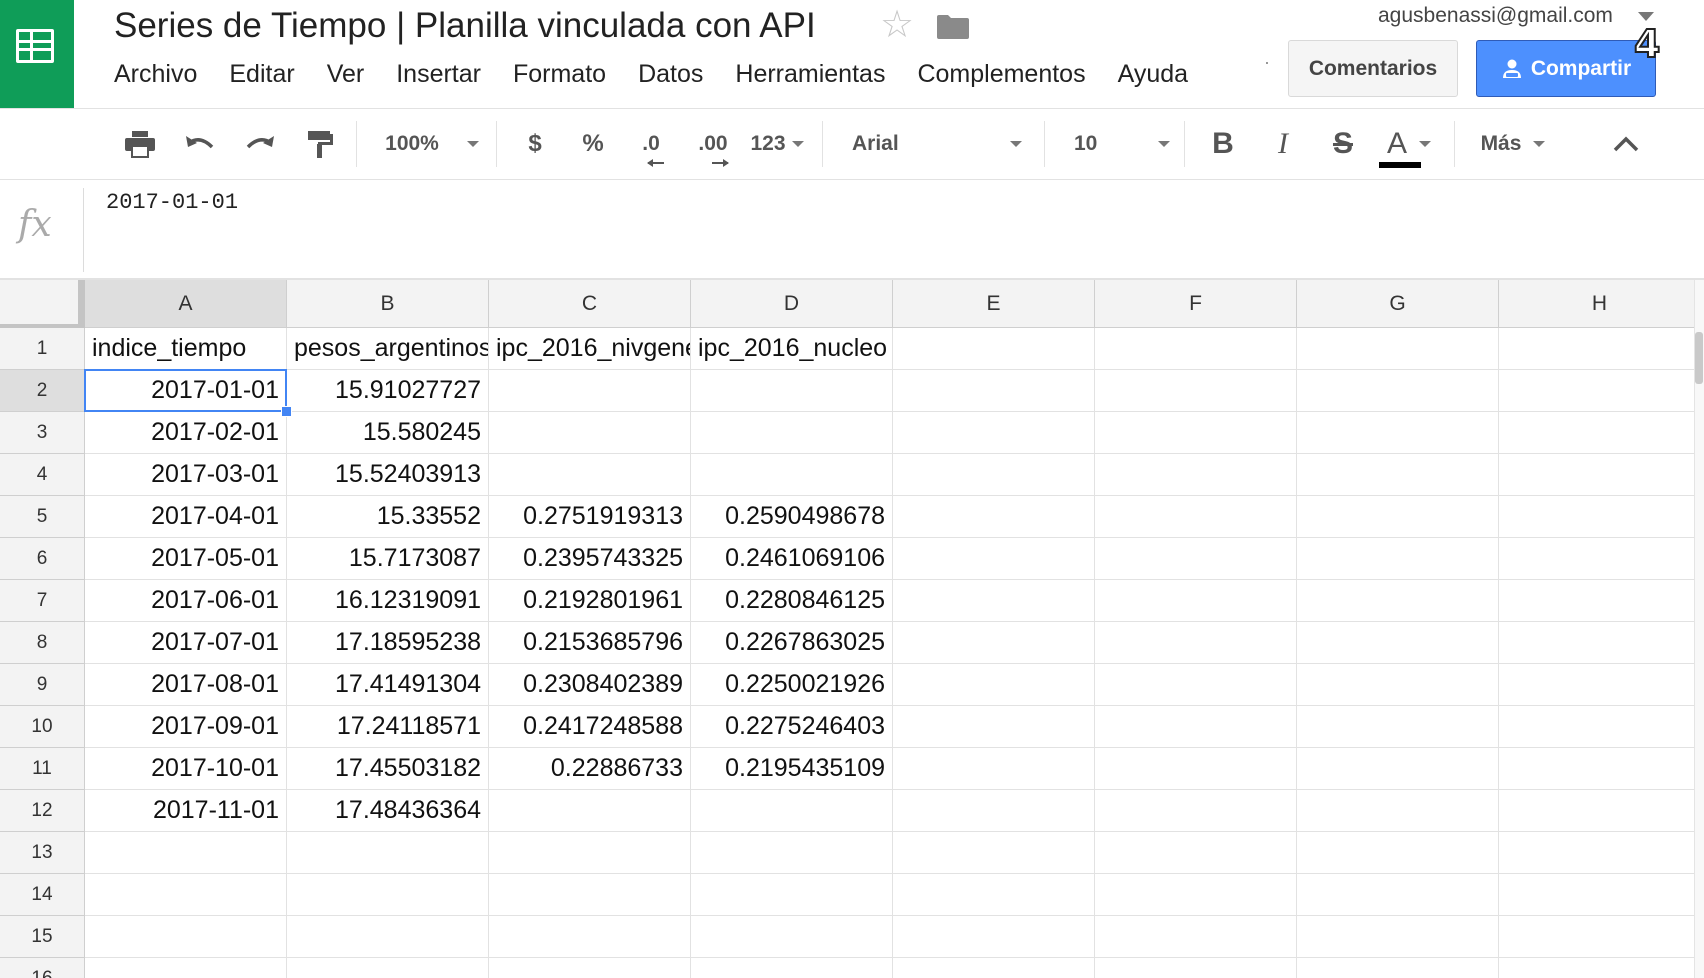 The width and height of the screenshot is (1704, 978). I want to click on row-header: 15, so click(42, 937).